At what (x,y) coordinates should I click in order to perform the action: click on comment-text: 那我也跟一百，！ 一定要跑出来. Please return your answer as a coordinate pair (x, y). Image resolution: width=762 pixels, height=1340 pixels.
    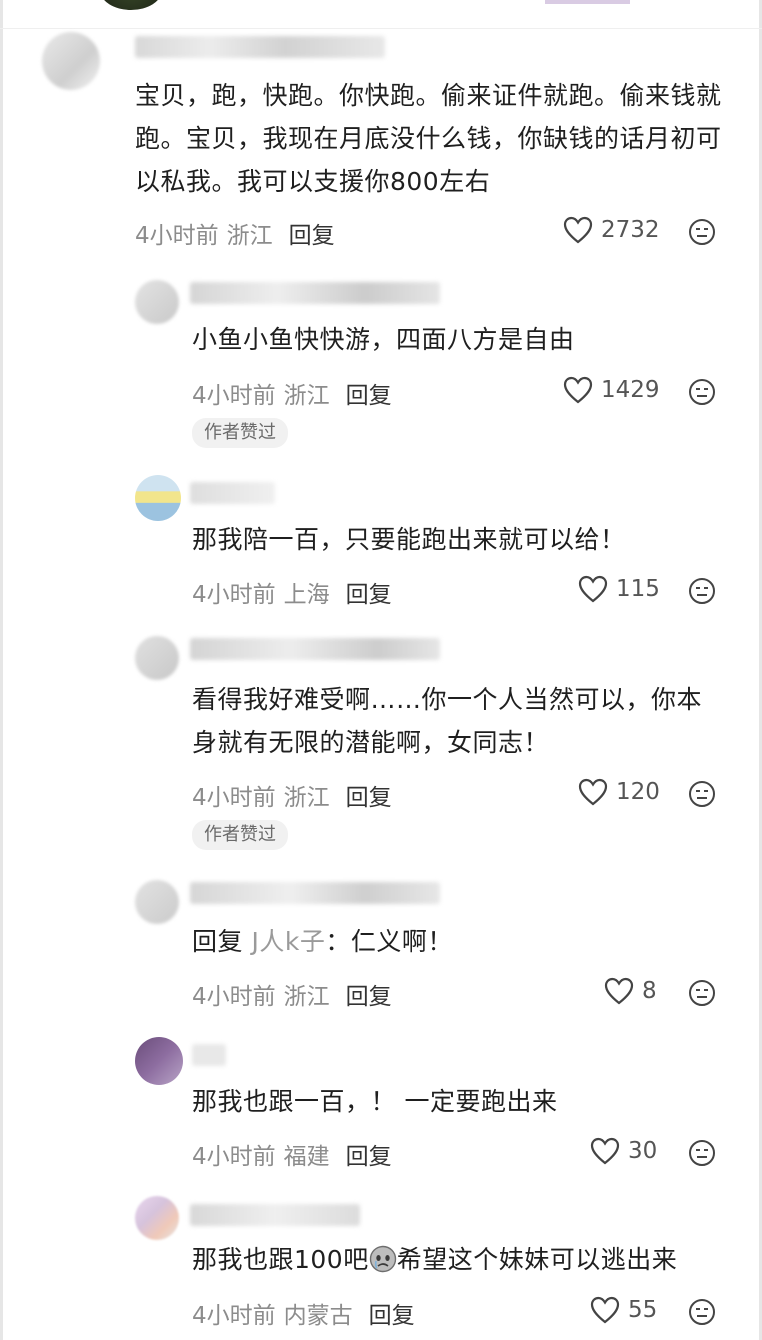
    Looking at the image, I should click on (375, 1101).